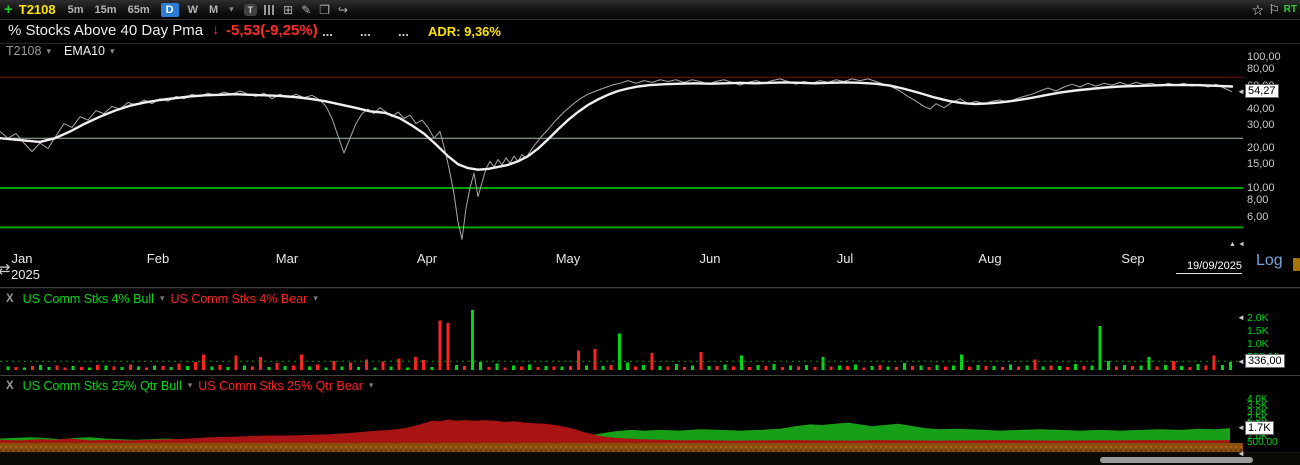 Image resolution: width=1300 pixels, height=465 pixels. I want to click on panel-separator, so click(650, 375).